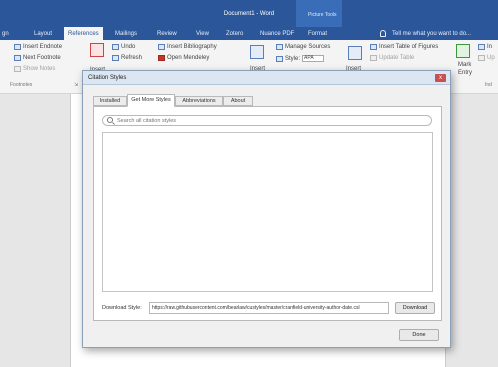  What do you see at coordinates (486, 58) in the screenshot?
I see `update-index-button: Up` at bounding box center [486, 58].